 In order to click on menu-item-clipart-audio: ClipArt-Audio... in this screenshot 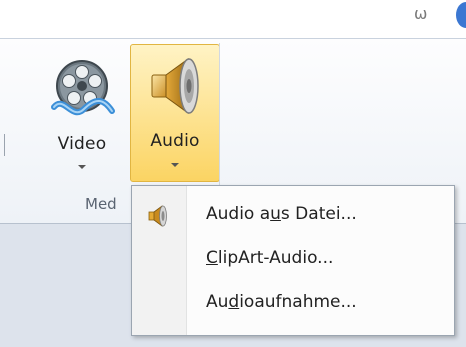, I will do `click(293, 260)`.